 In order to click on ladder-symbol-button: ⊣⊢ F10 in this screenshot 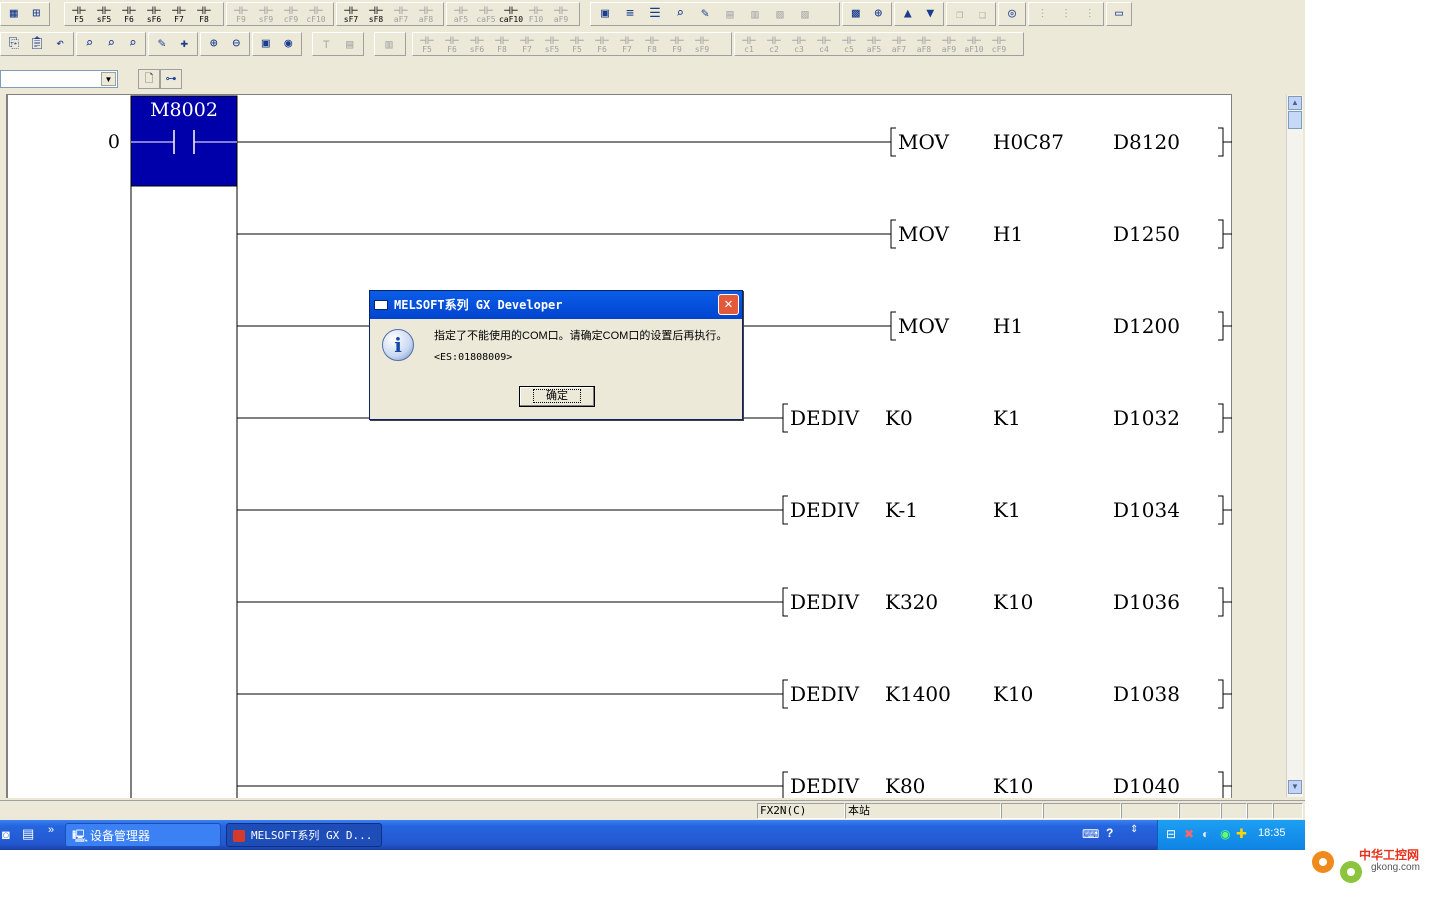, I will do `click(536, 14)`.